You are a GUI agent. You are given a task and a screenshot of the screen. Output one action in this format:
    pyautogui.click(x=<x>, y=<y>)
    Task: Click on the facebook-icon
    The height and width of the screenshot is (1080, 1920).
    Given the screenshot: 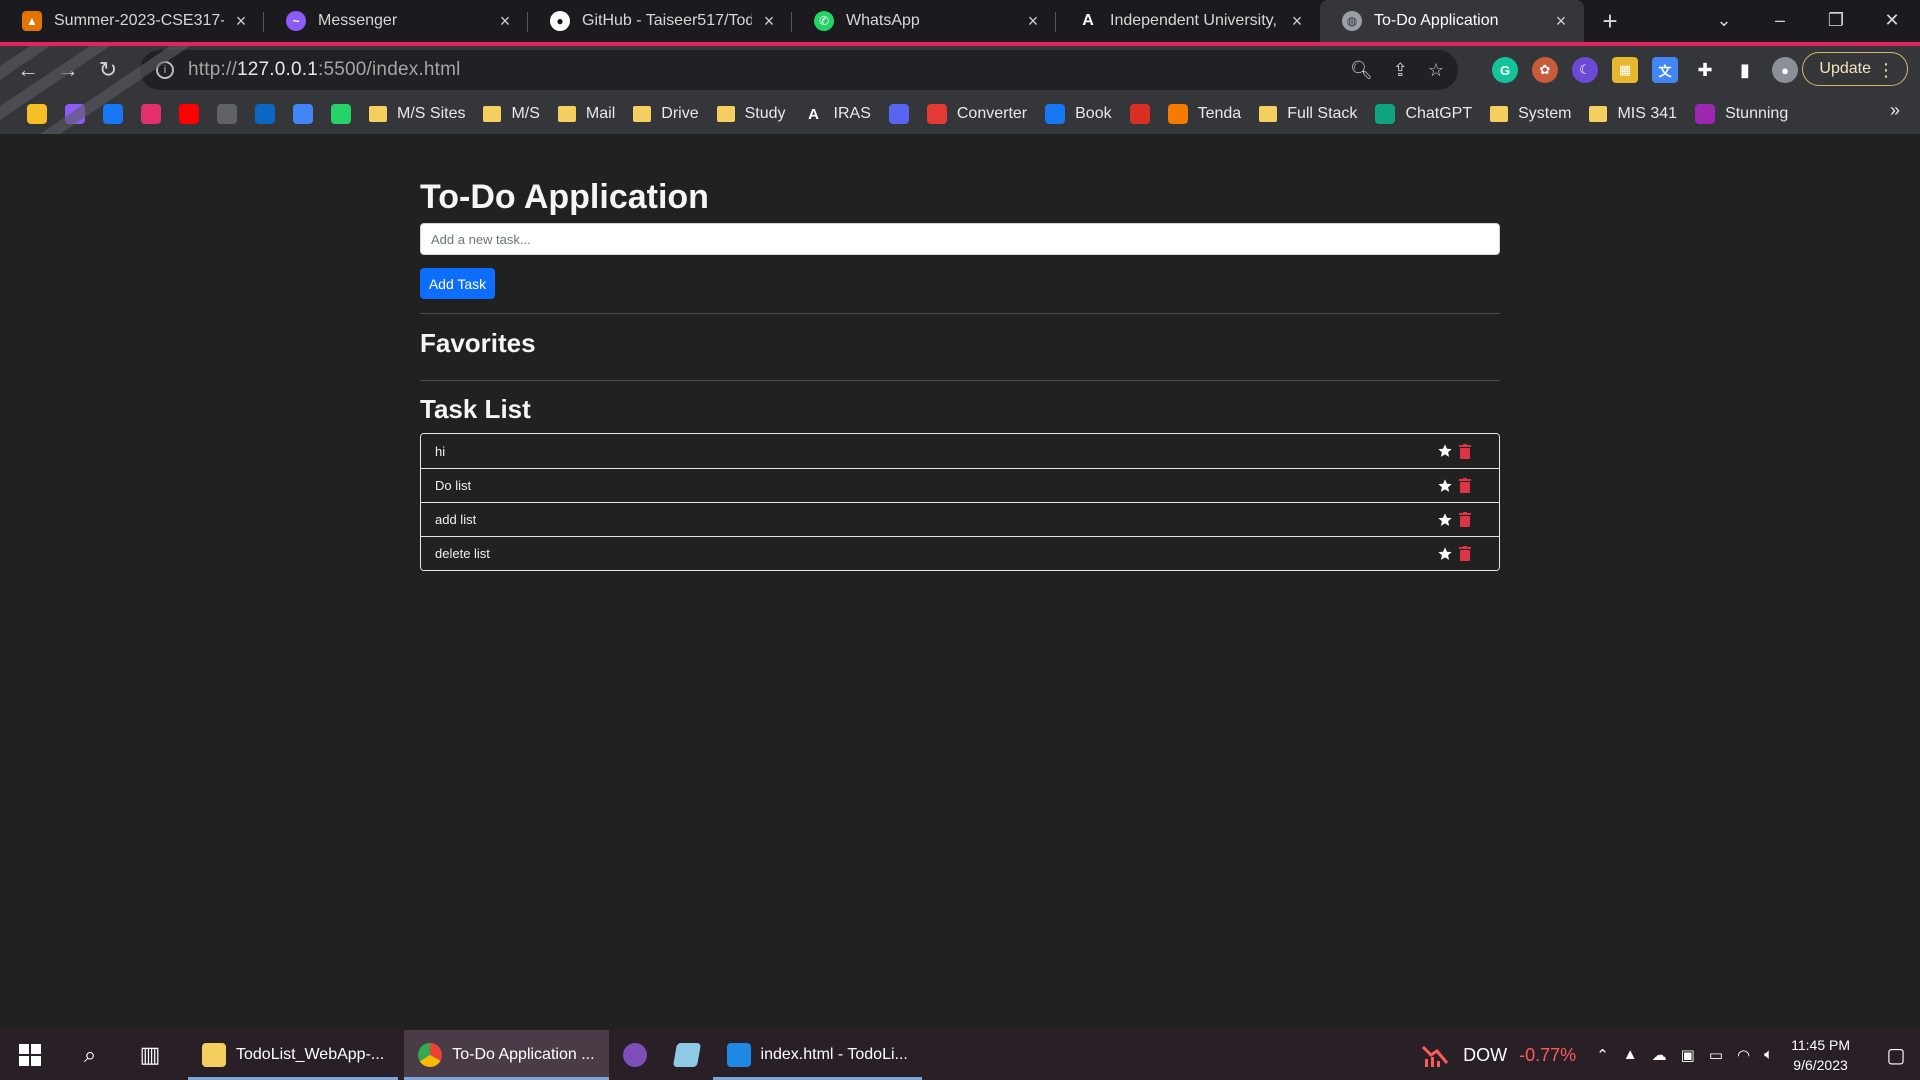 What is the action you would take?
    pyautogui.click(x=113, y=114)
    